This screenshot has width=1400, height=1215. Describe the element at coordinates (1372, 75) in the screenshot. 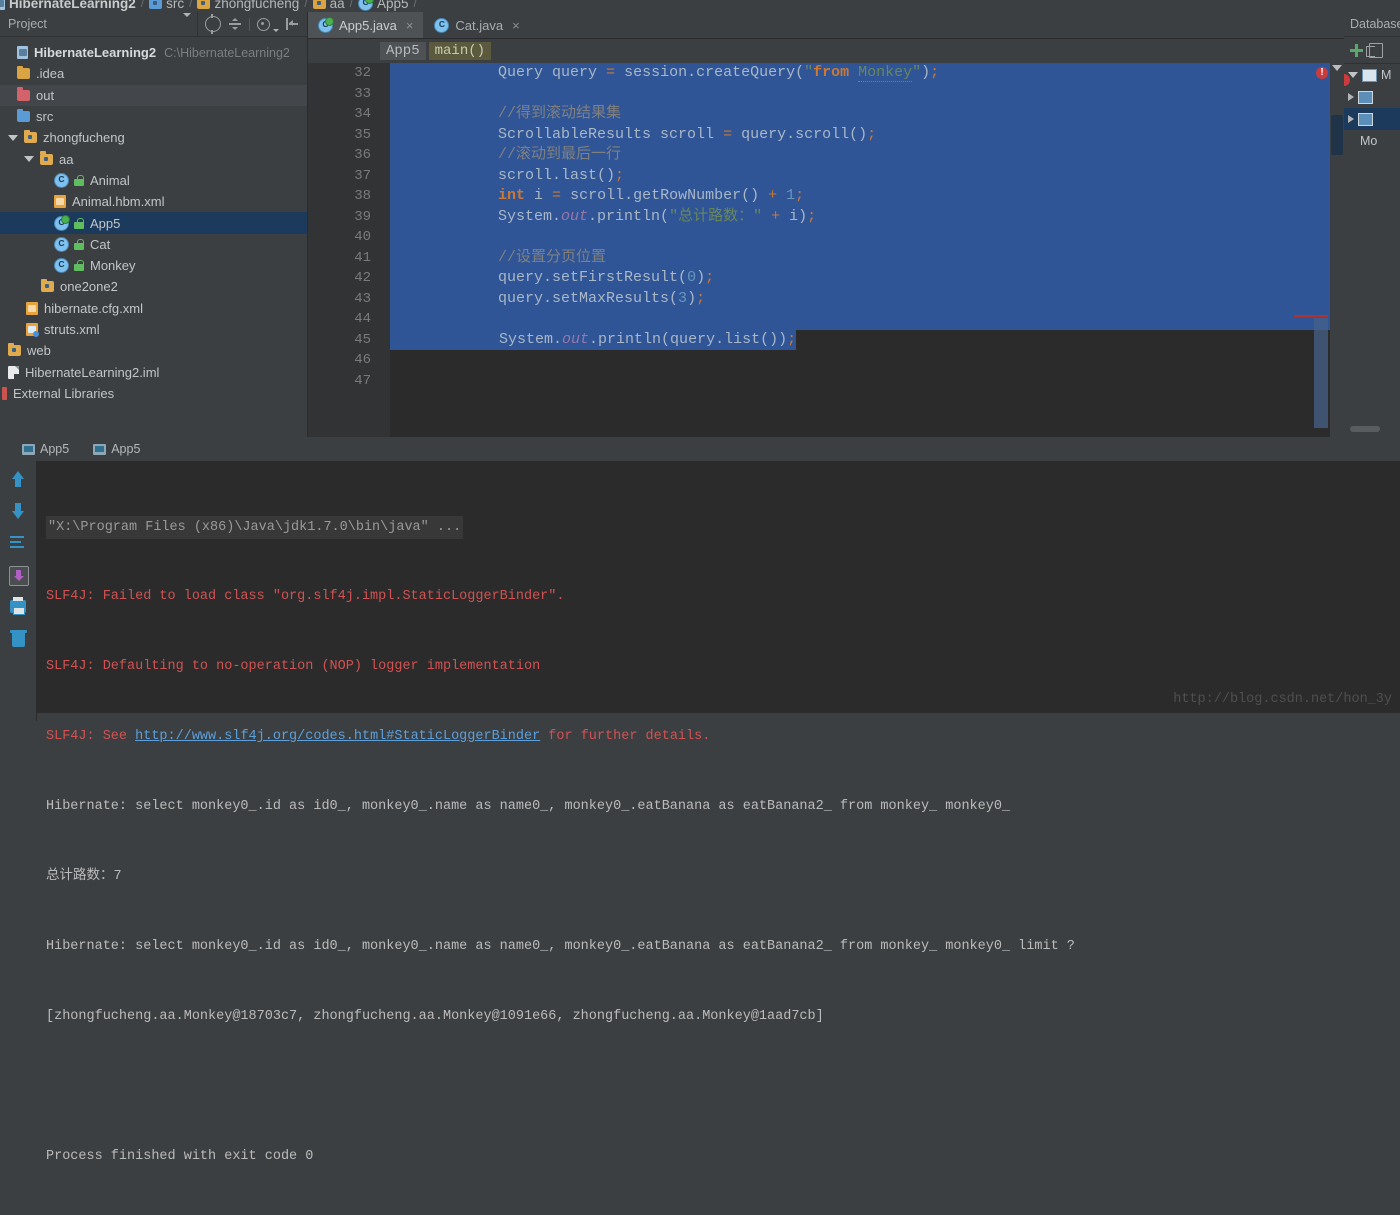

I see `database-row-datasource: M` at that location.